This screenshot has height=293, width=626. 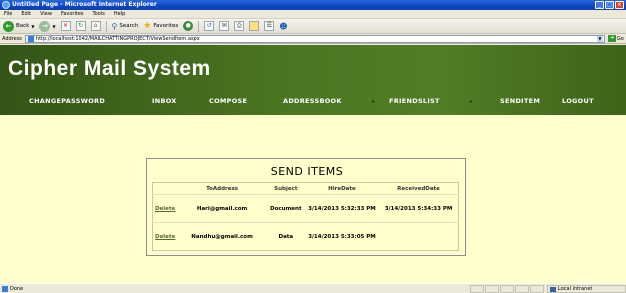 What do you see at coordinates (599, 5) in the screenshot?
I see `minimize-button: _` at bounding box center [599, 5].